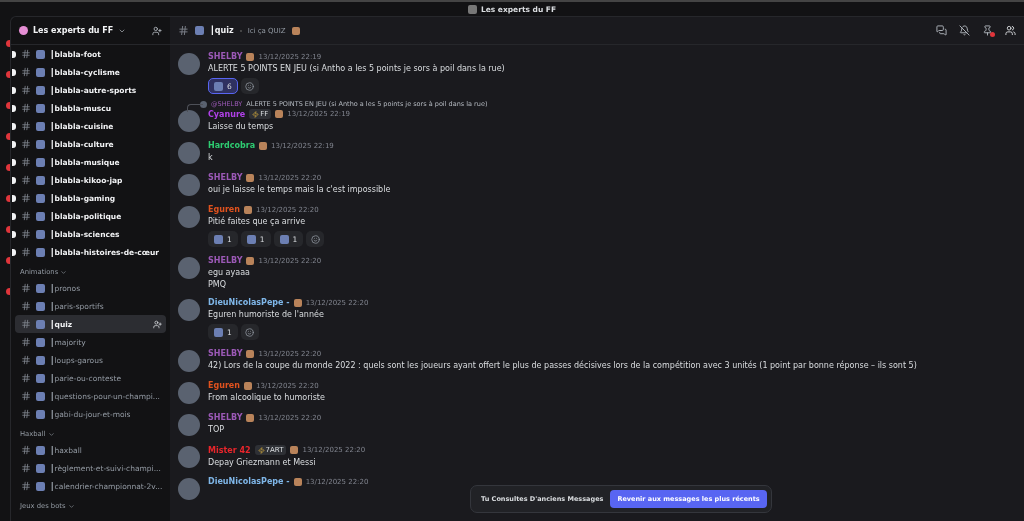 This screenshot has width=1024, height=521. What do you see at coordinates (218, 284) in the screenshot?
I see `message-text: PMQ` at bounding box center [218, 284].